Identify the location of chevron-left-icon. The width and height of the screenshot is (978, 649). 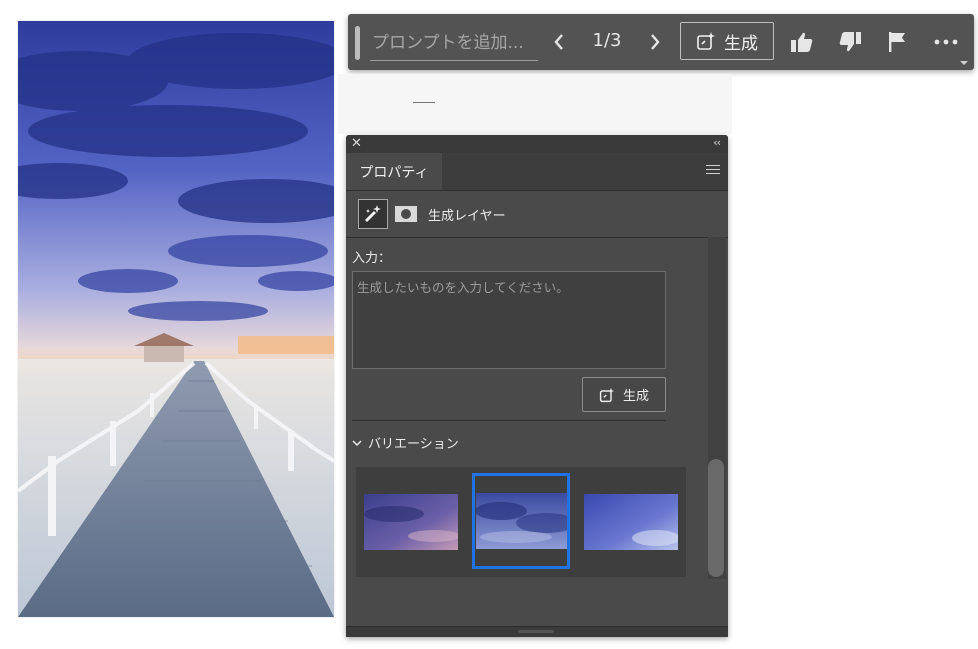
(558, 42).